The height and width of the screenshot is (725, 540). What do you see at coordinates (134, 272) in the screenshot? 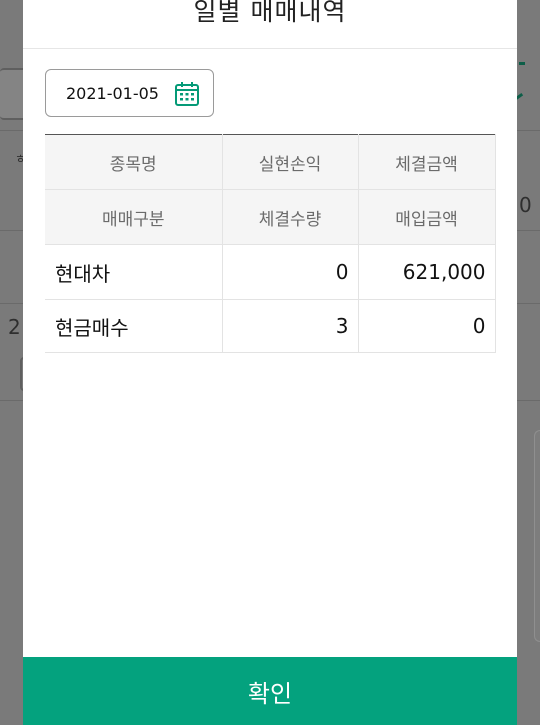
I see `cell-stock-name: 현대차` at bounding box center [134, 272].